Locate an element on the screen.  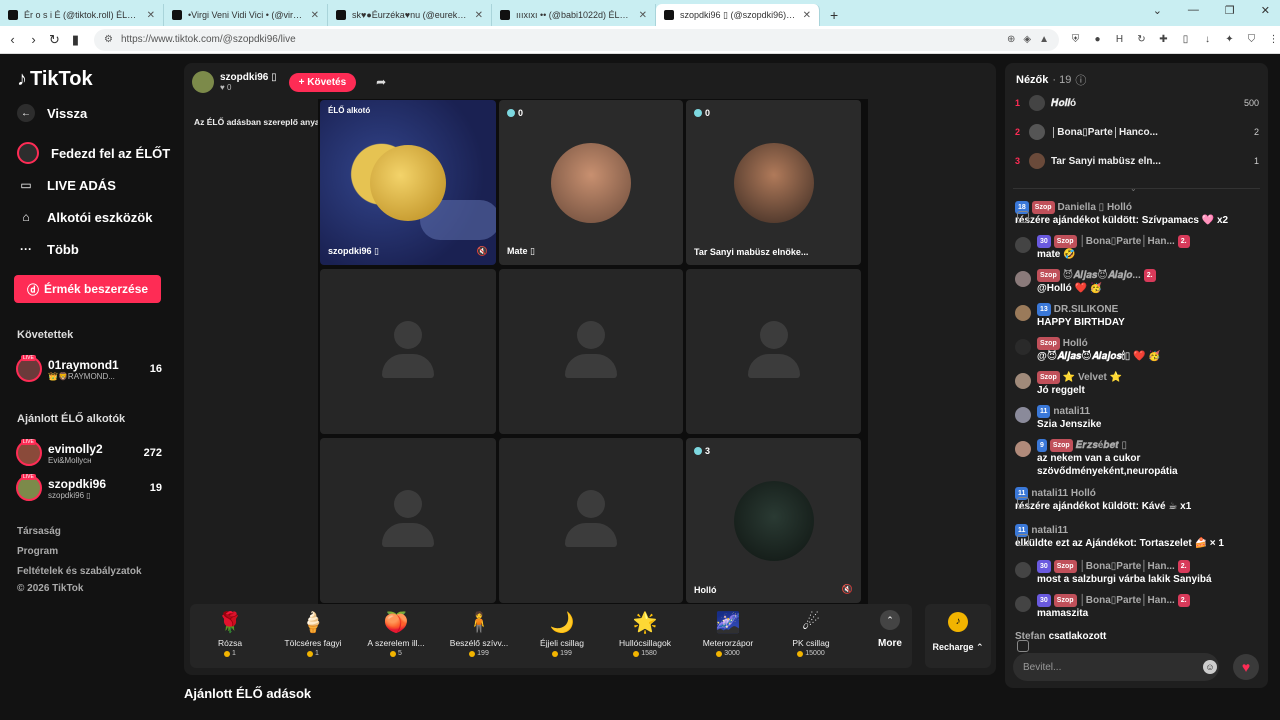
top-viewer-row: 1 𝑯𝒐𝒍𝒍ó 500 is located at coordinates (1137, 103).